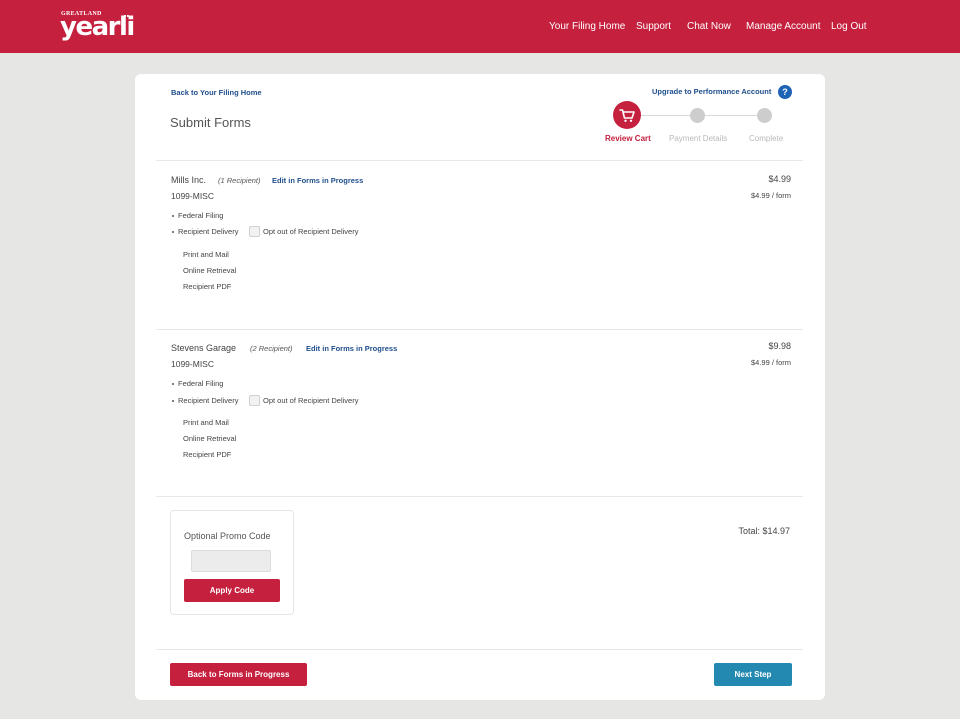 The image size is (960, 719). I want to click on promo-code-input, so click(231, 561).